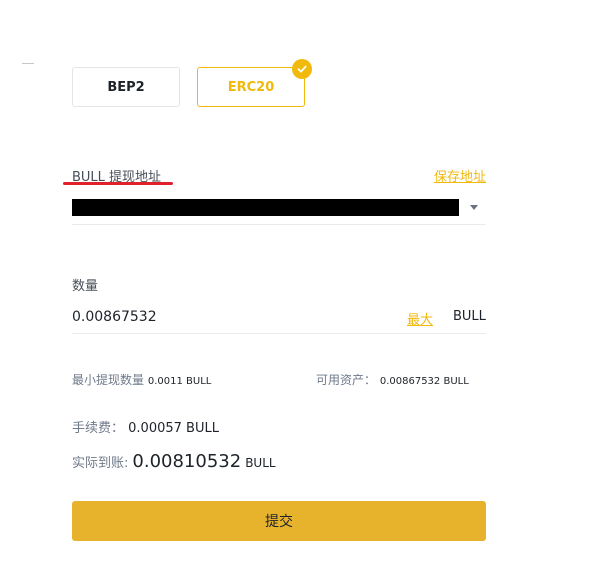 The image size is (600, 579). I want to click on min-withdraw-row: 最小提现数量 0.0011 BULL, so click(141, 379).